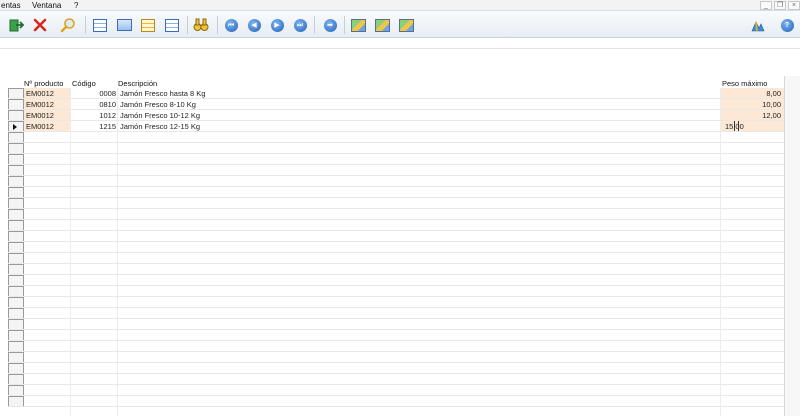 The width and height of the screenshot is (800, 416). Describe the element at coordinates (277, 25) in the screenshot. I see `next-record-icon: ▶` at that location.